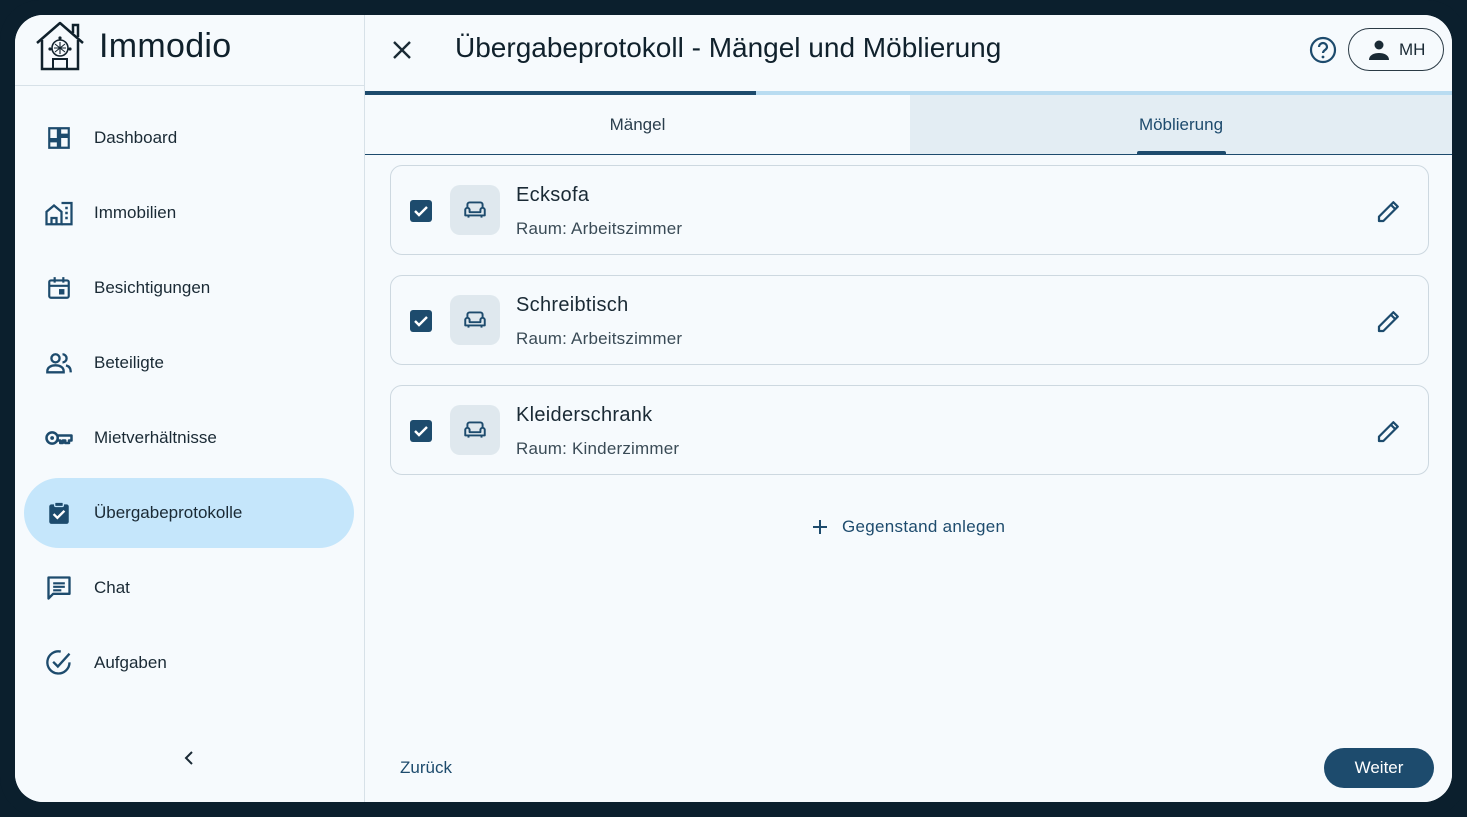 This screenshot has width=1467, height=817. What do you see at coordinates (572, 305) in the screenshot?
I see `item-title: Schreibtisch` at bounding box center [572, 305].